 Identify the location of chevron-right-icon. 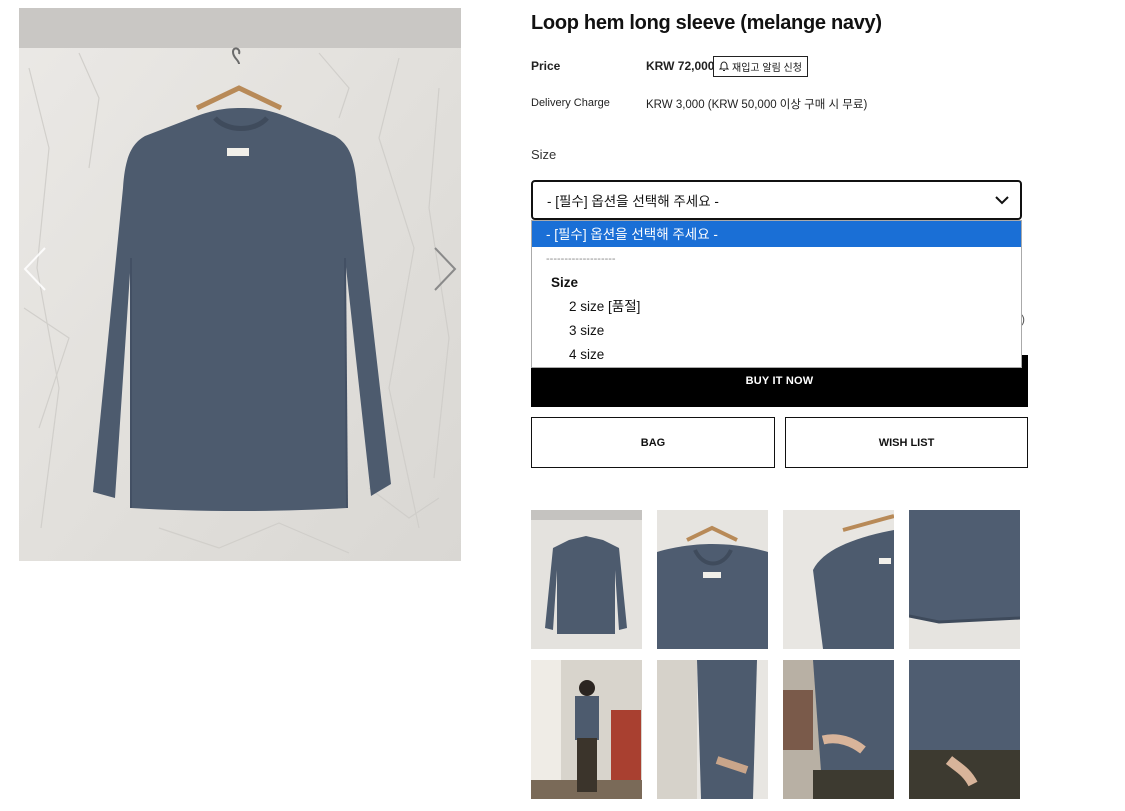
(445, 269).